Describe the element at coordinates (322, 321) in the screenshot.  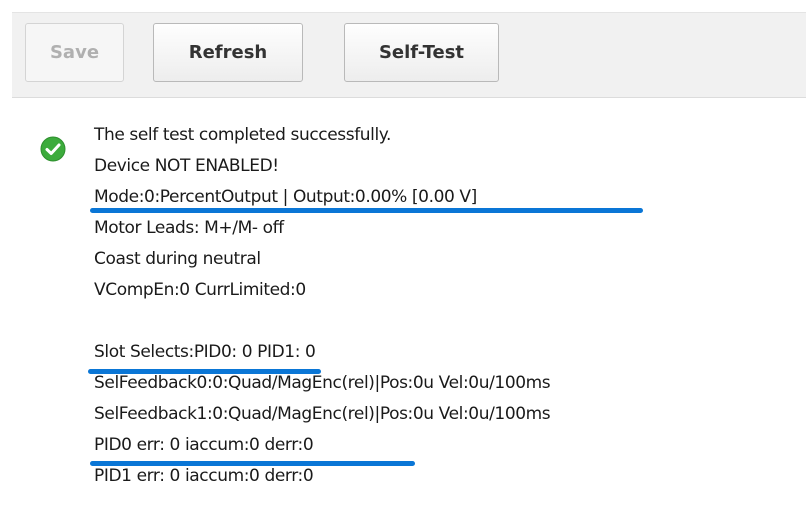
I see `result-line-blank` at that location.